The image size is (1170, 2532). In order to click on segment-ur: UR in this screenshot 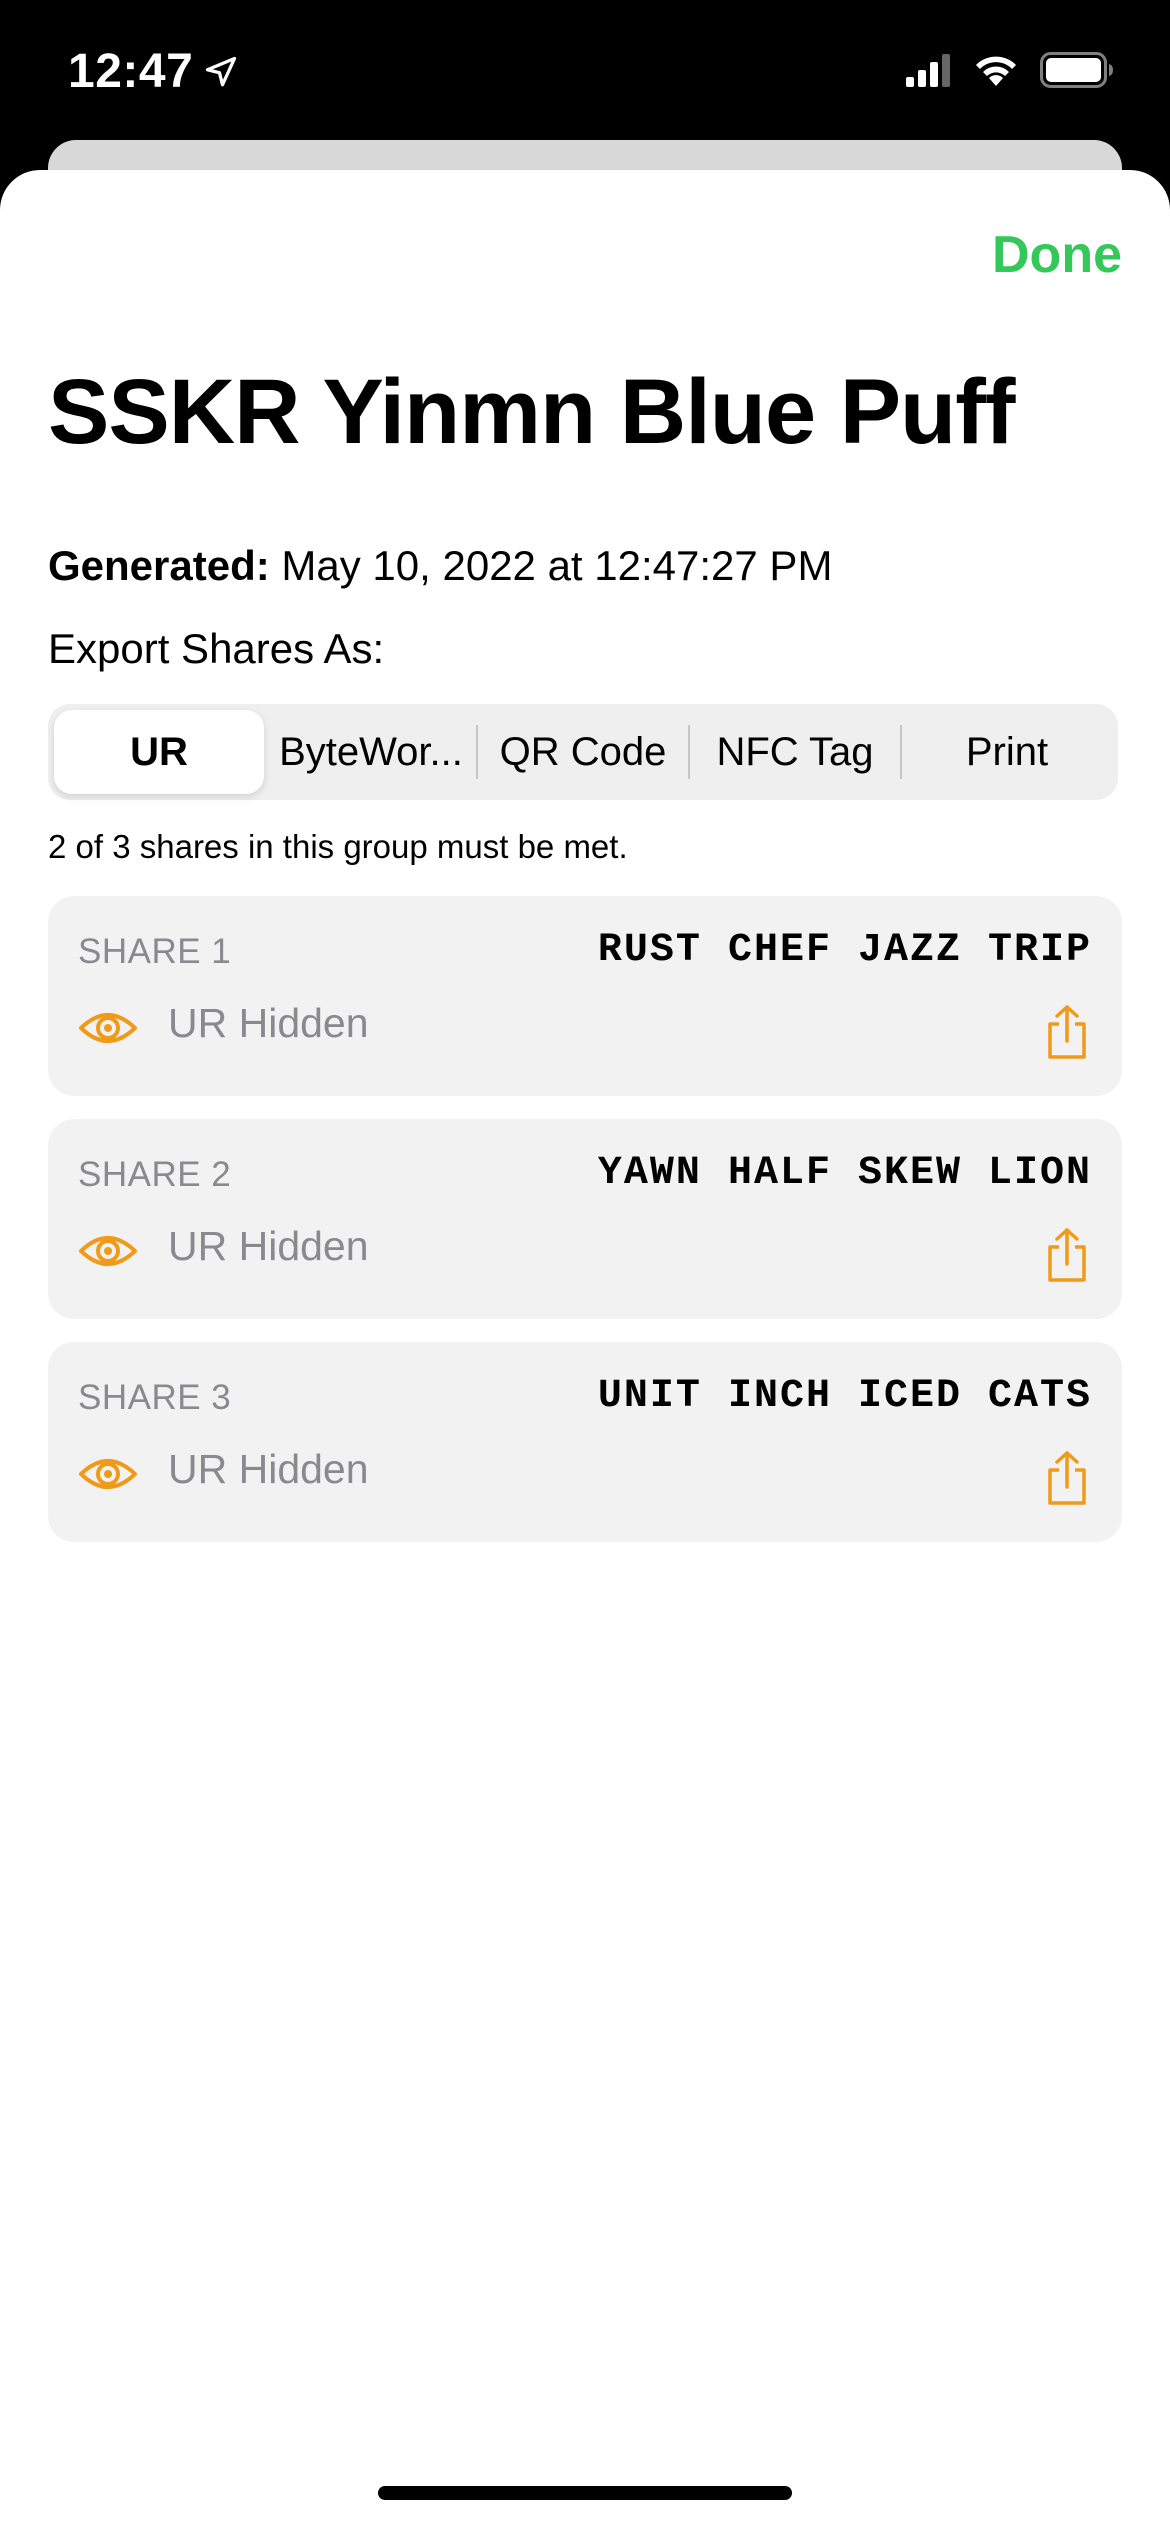, I will do `click(159, 752)`.